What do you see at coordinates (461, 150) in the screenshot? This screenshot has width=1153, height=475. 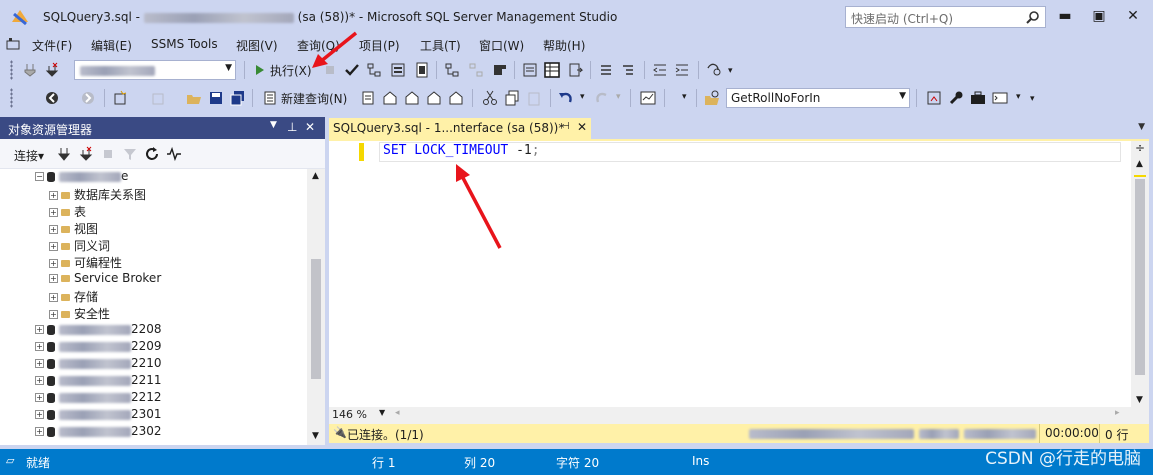 I see `code-line-1: SET LOCK_TIMEOUT -1;` at bounding box center [461, 150].